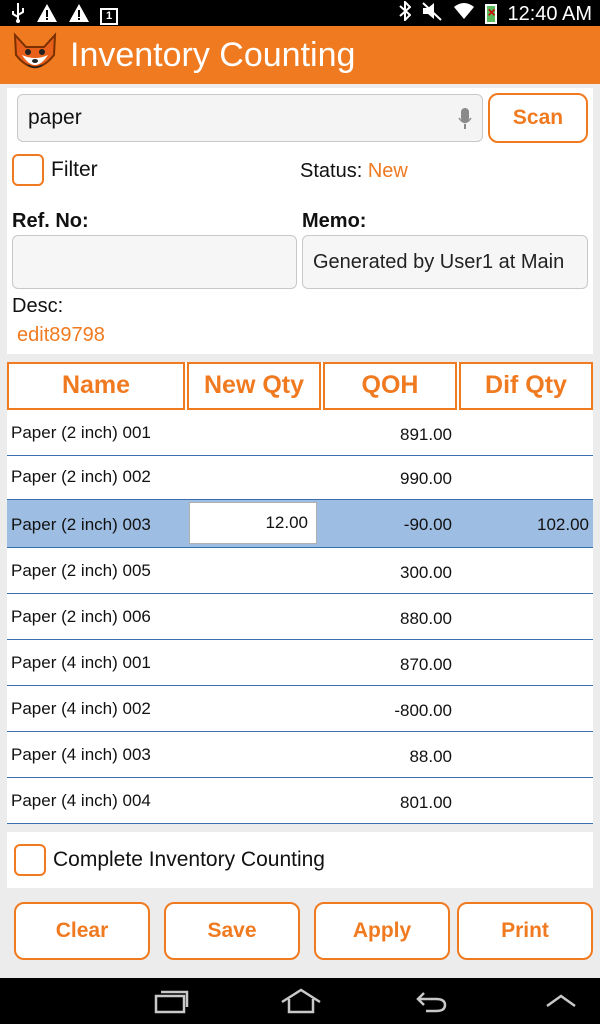 The image size is (600, 1024). I want to click on cell-qoh: 990.00, so click(426, 478).